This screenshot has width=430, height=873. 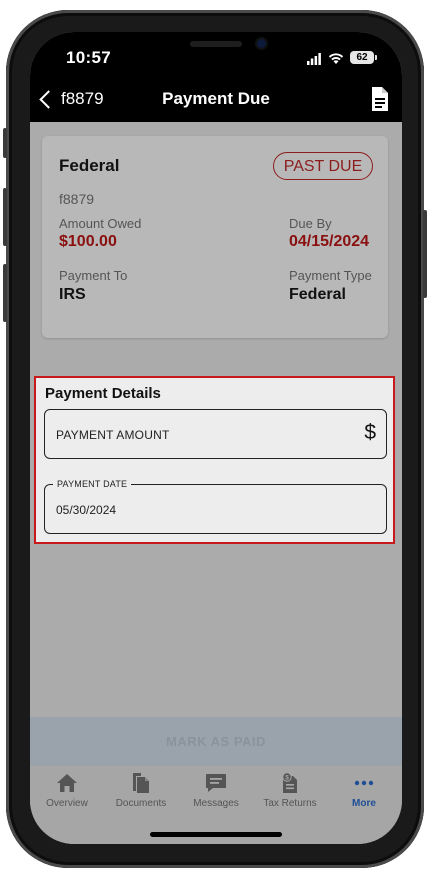 I want to click on tab-more: More, so click(x=364, y=793).